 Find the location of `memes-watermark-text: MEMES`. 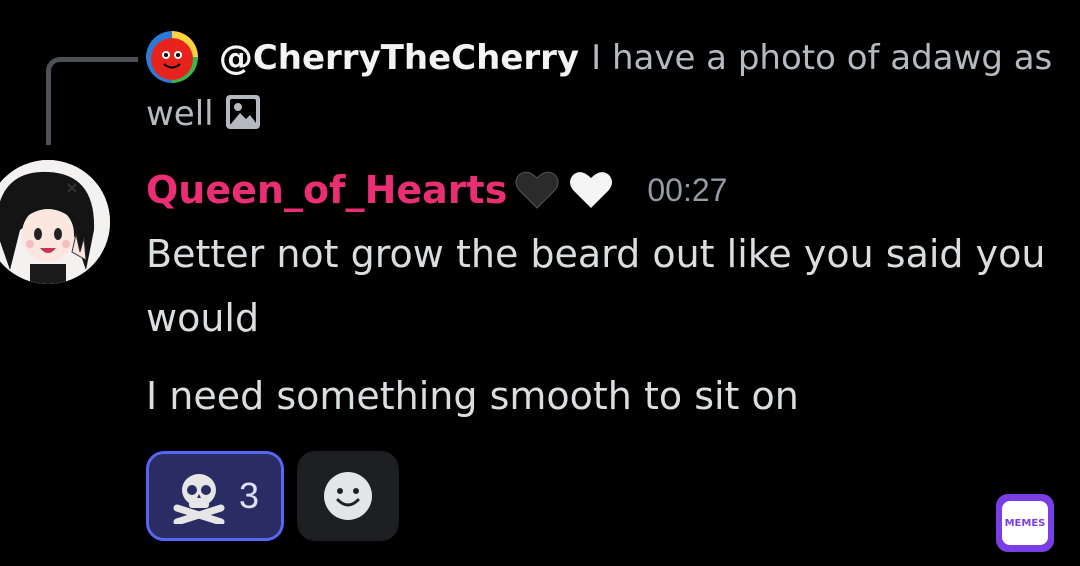

memes-watermark-text: MEMES is located at coordinates (1025, 523).